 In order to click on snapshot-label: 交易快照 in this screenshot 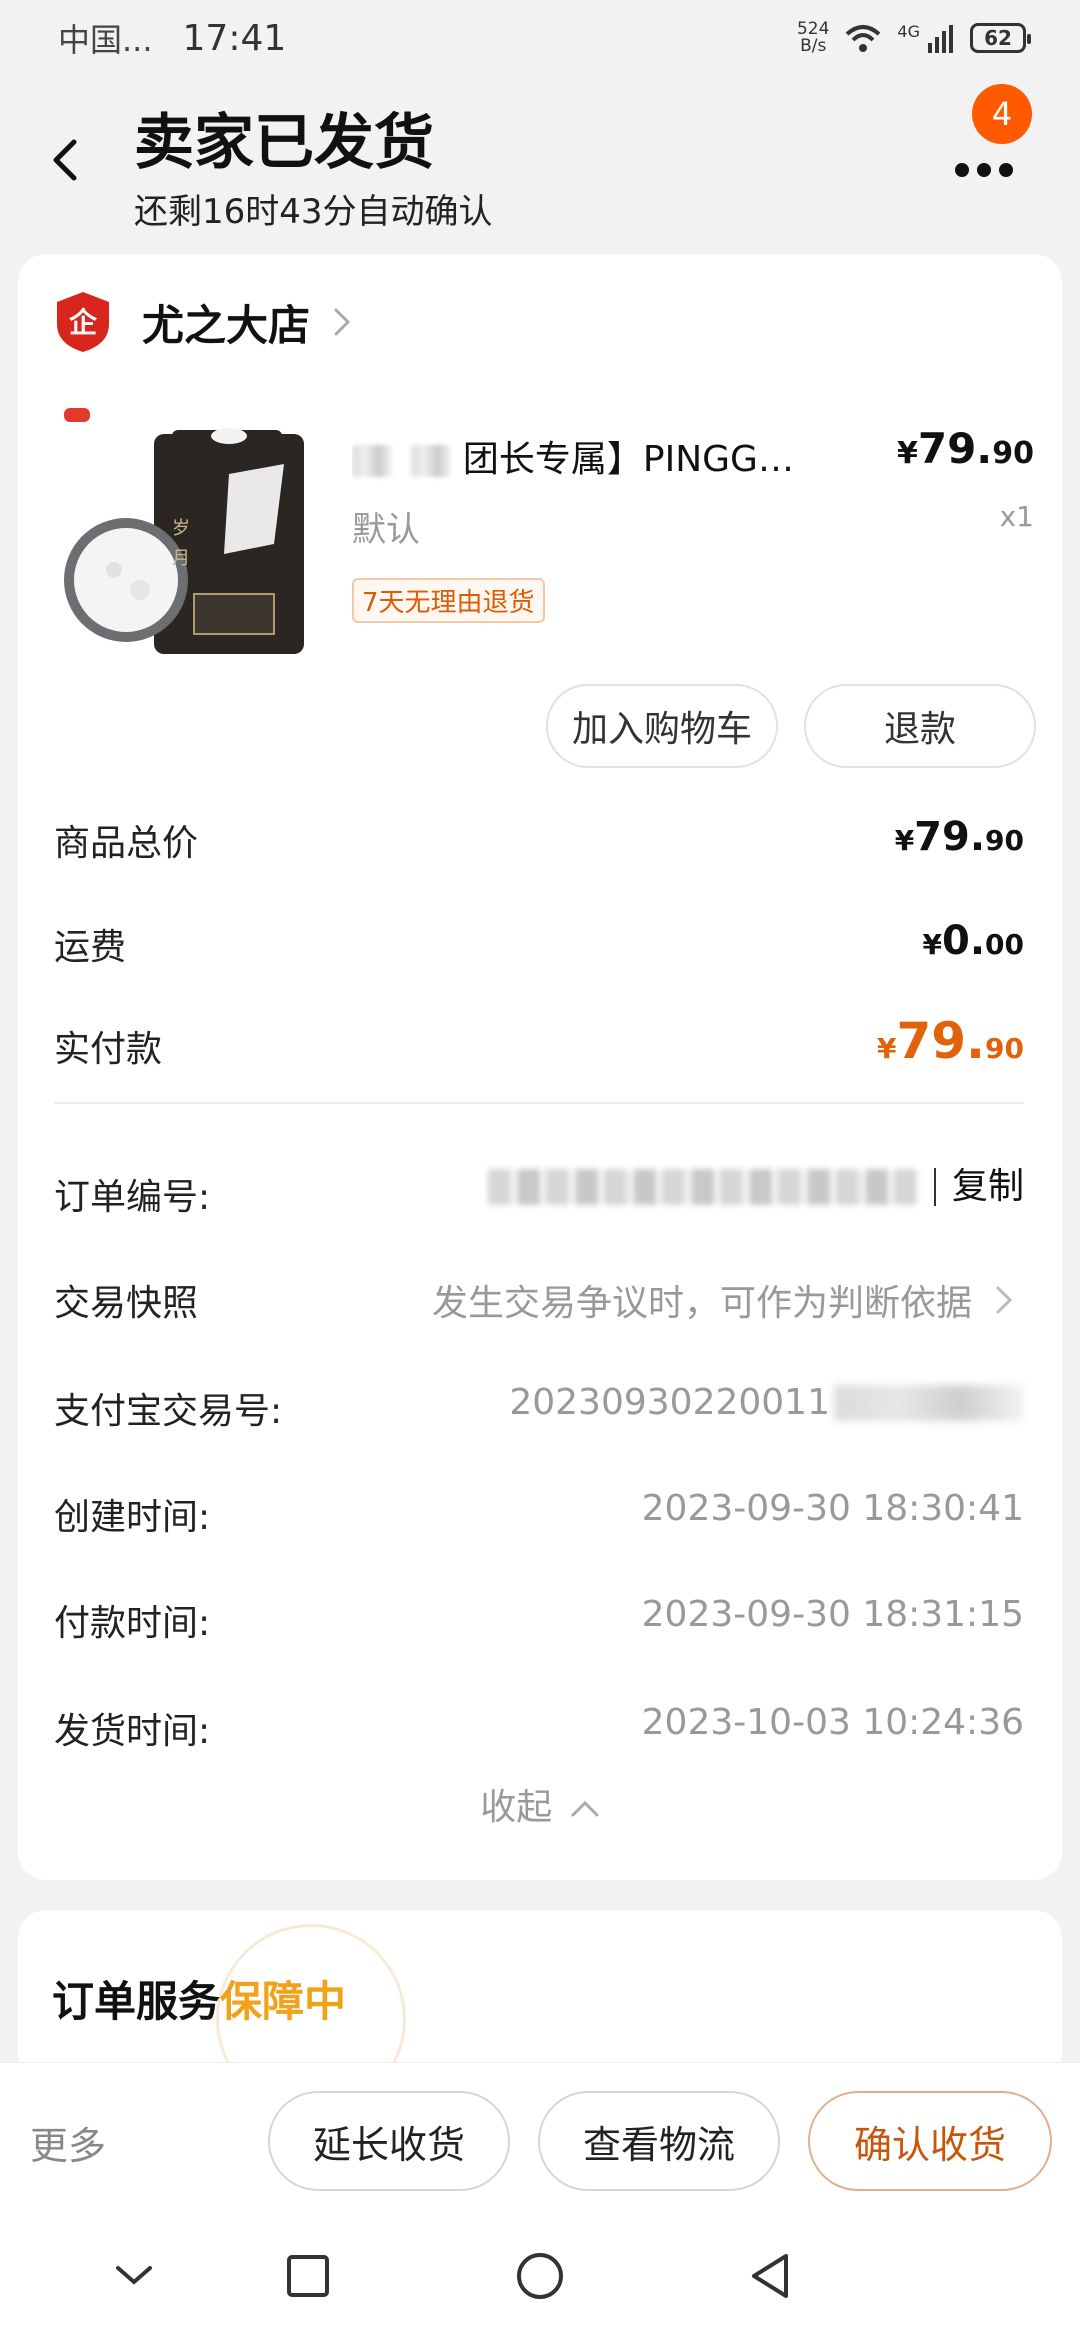, I will do `click(126, 1303)`.